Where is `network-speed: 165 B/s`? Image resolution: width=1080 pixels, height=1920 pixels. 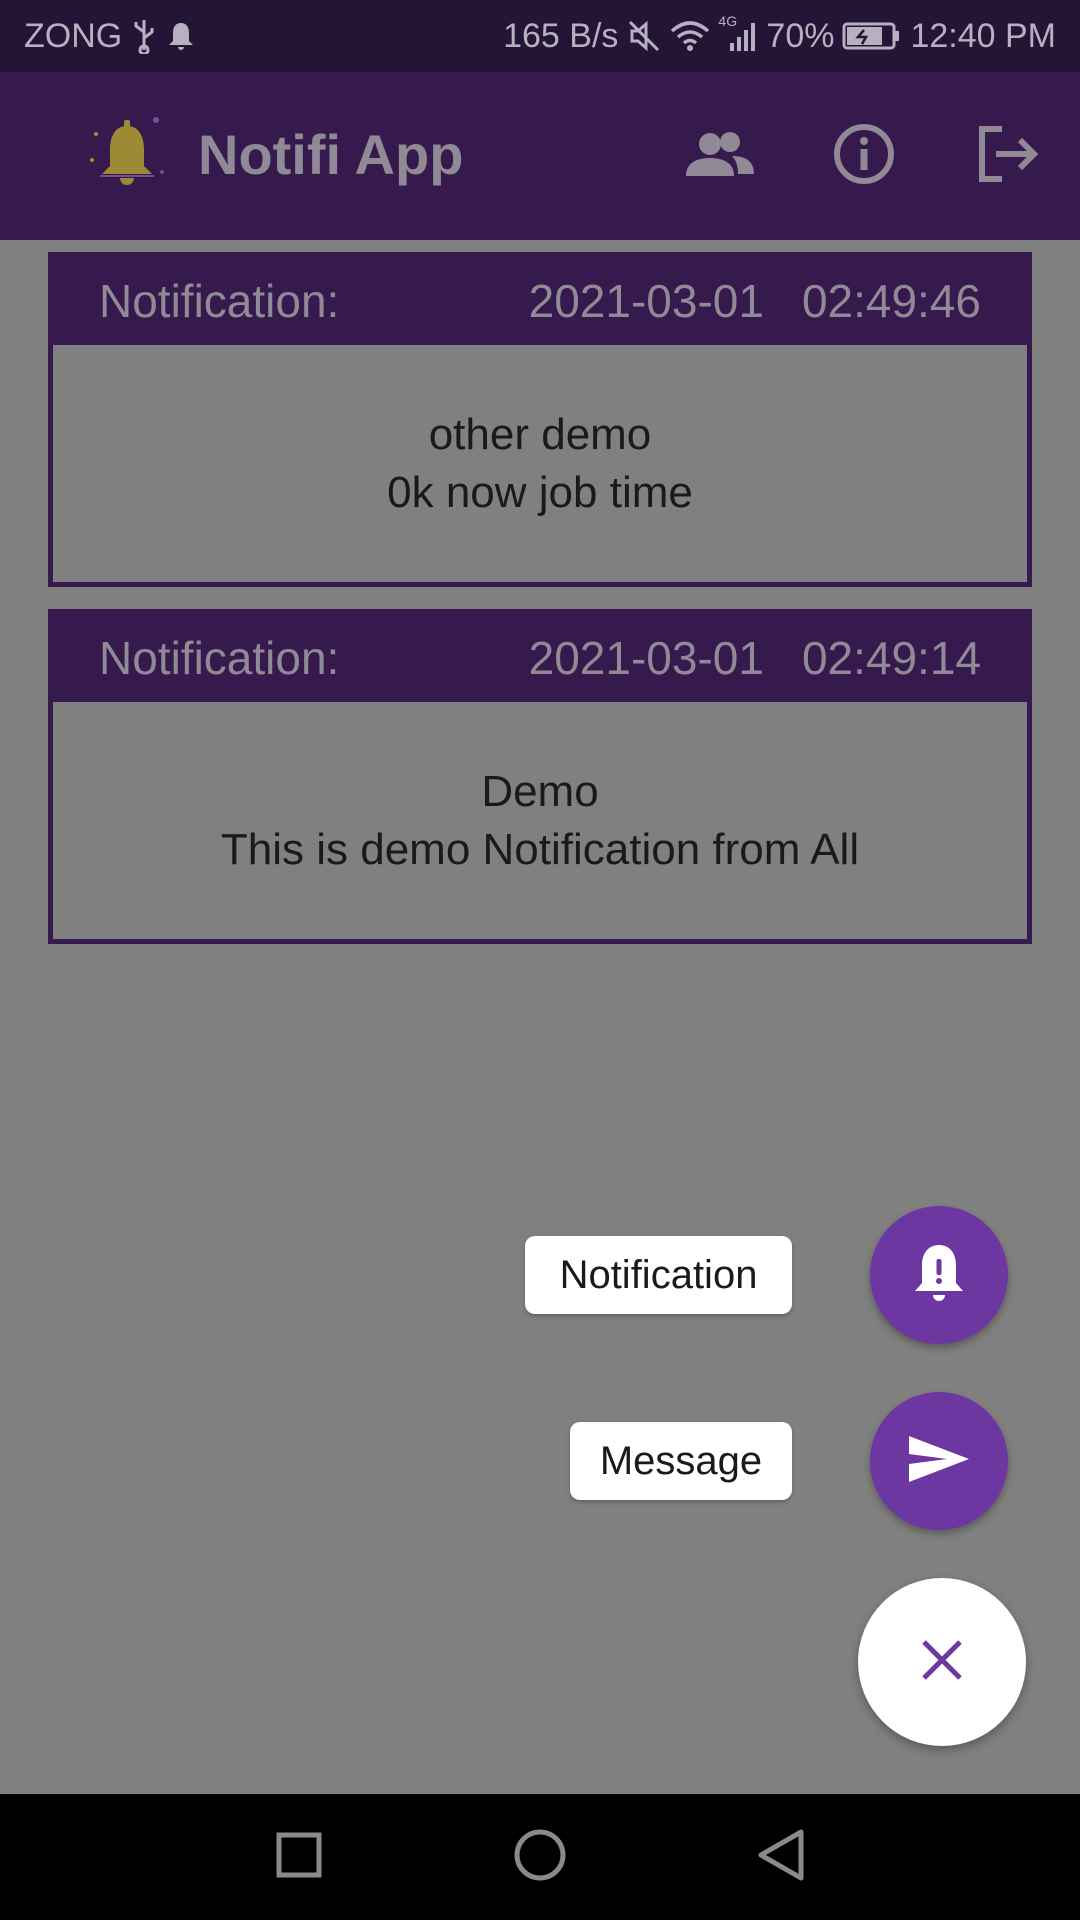 network-speed: 165 B/s is located at coordinates (561, 35).